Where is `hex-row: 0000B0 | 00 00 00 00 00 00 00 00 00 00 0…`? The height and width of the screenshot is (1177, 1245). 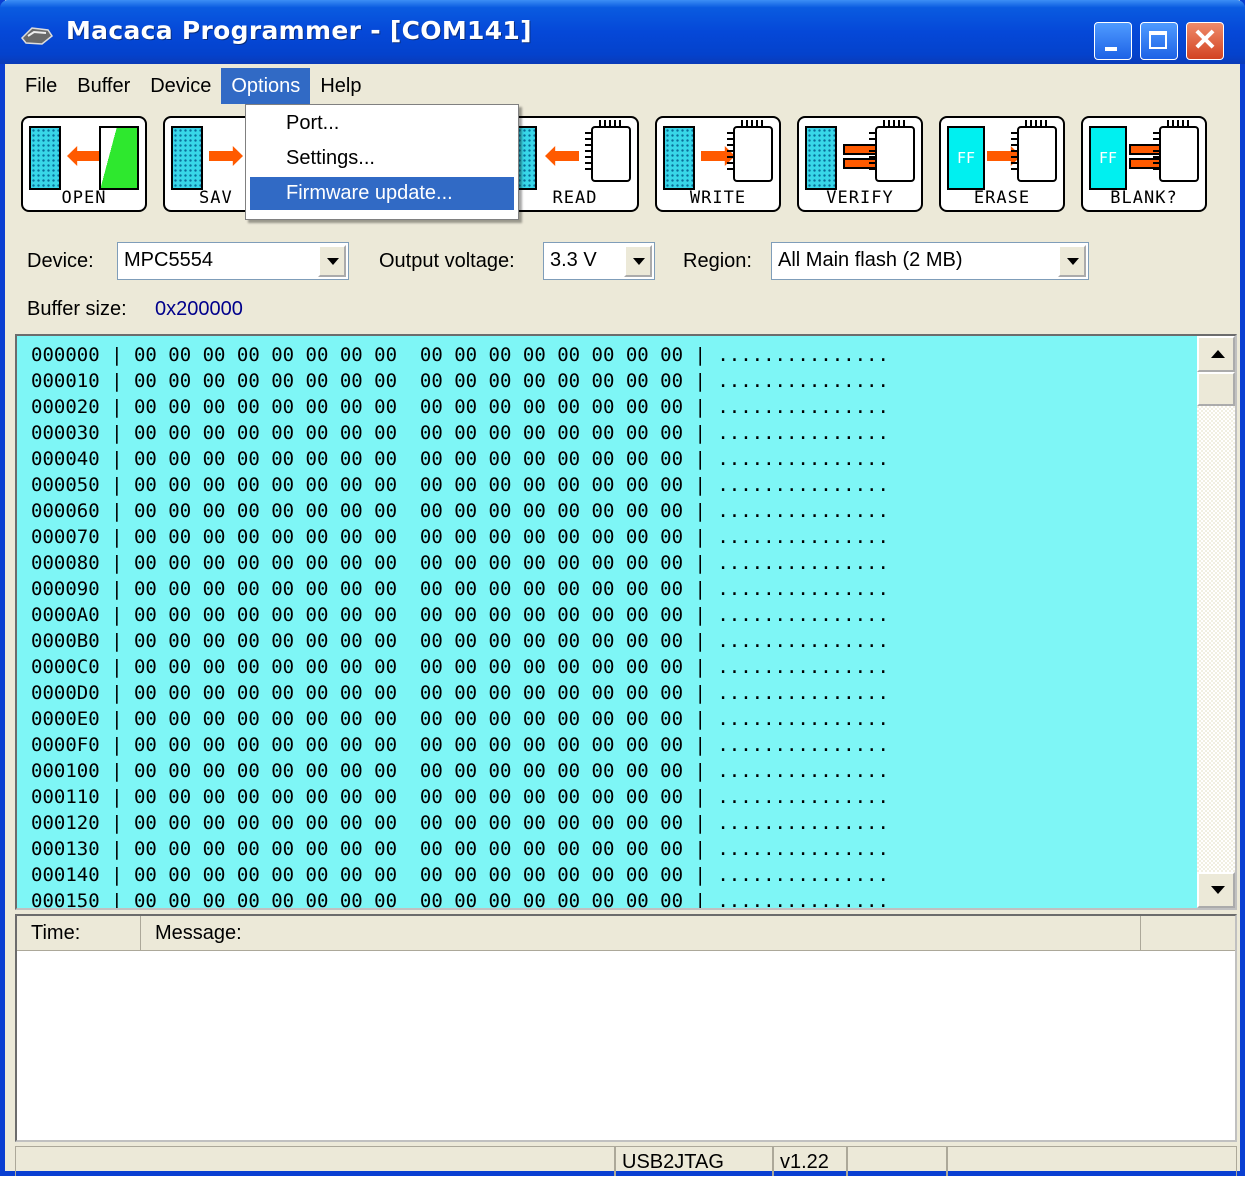 hex-row: 0000B0 | 00 00 00 00 00 00 00 00 00 00 0… is located at coordinates (460, 641).